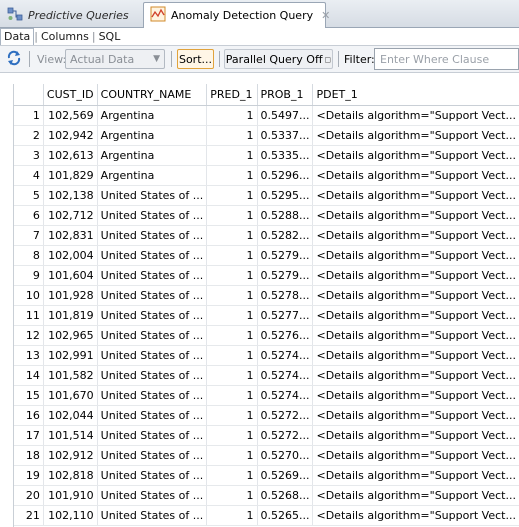 Image resolution: width=519 pixels, height=527 pixels. What do you see at coordinates (29, 435) in the screenshot?
I see `row-number: 17` at bounding box center [29, 435].